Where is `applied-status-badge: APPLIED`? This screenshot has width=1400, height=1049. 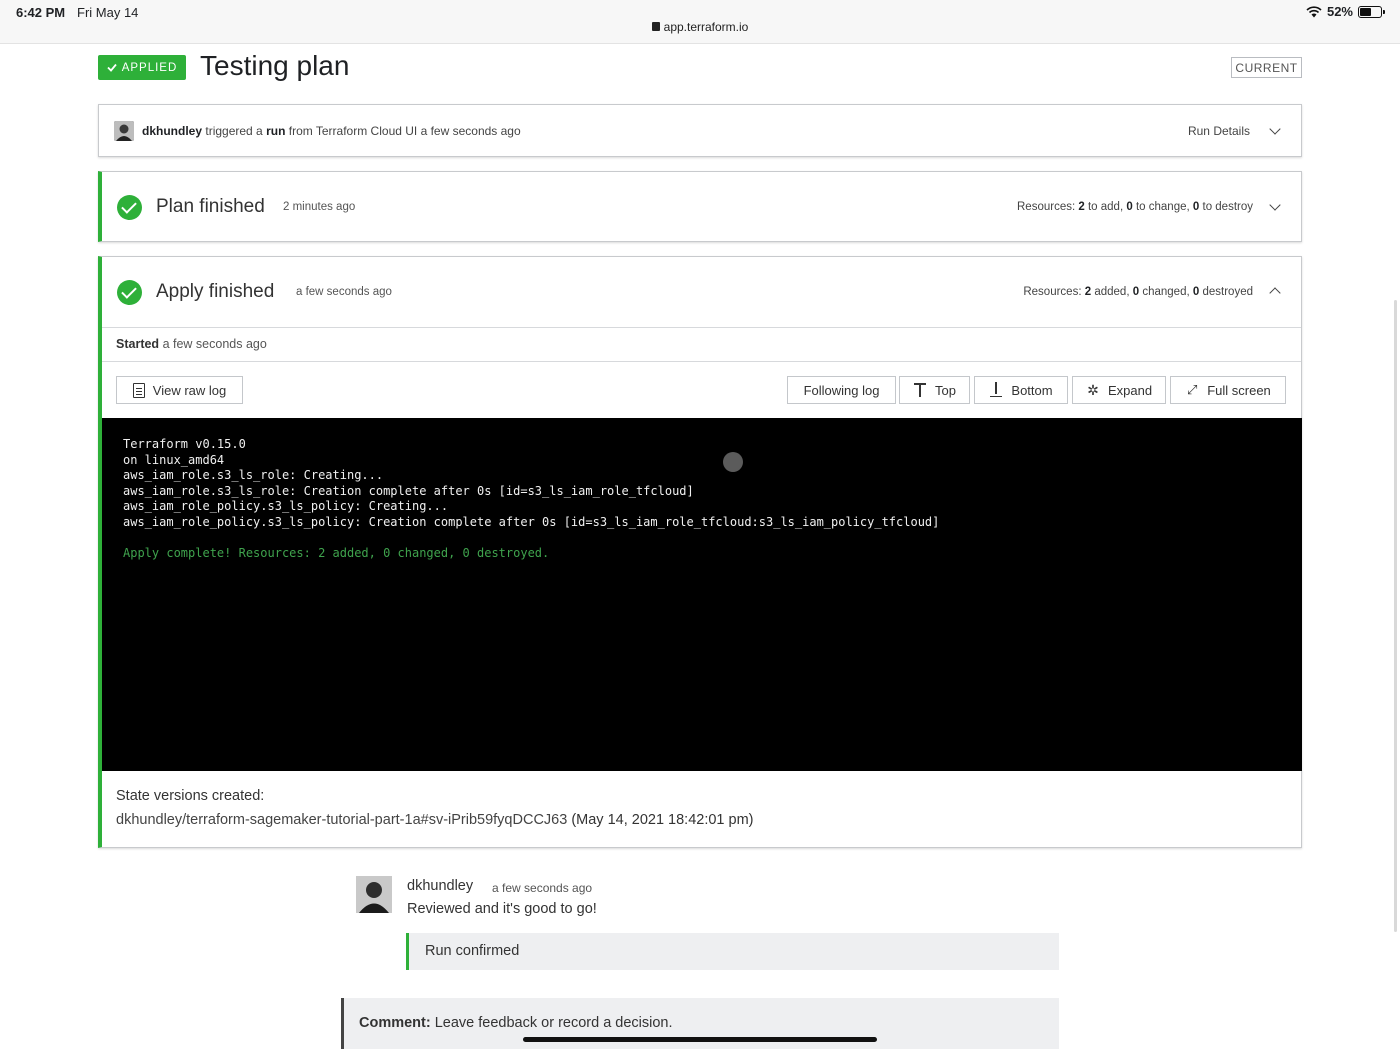
applied-status-badge: APPLIED is located at coordinates (142, 67).